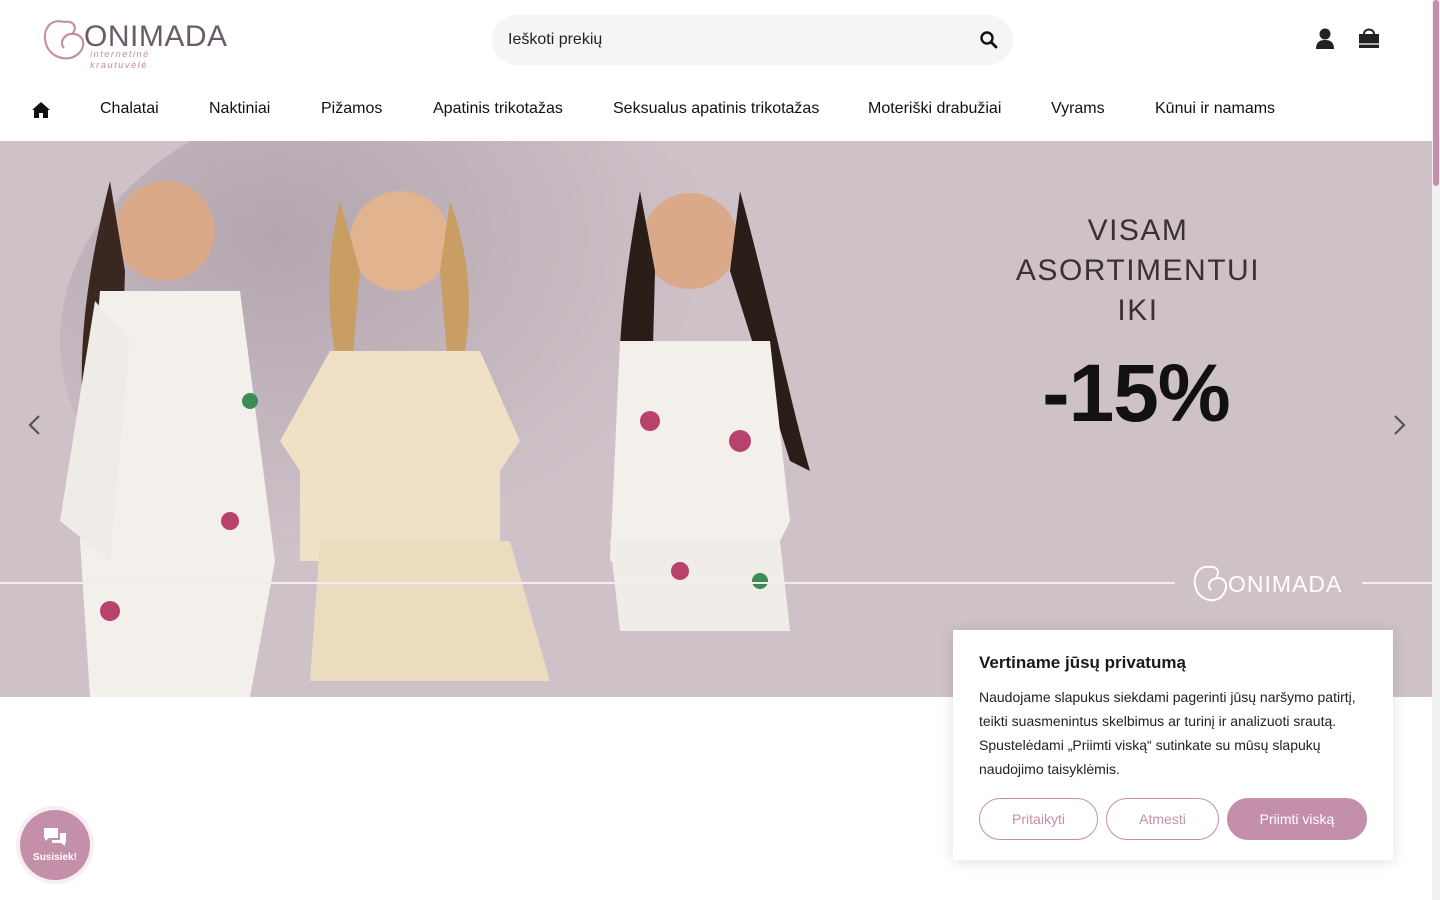 The height and width of the screenshot is (900, 1440). Describe the element at coordinates (35, 425) in the screenshot. I see `carousel-prev-icon` at that location.